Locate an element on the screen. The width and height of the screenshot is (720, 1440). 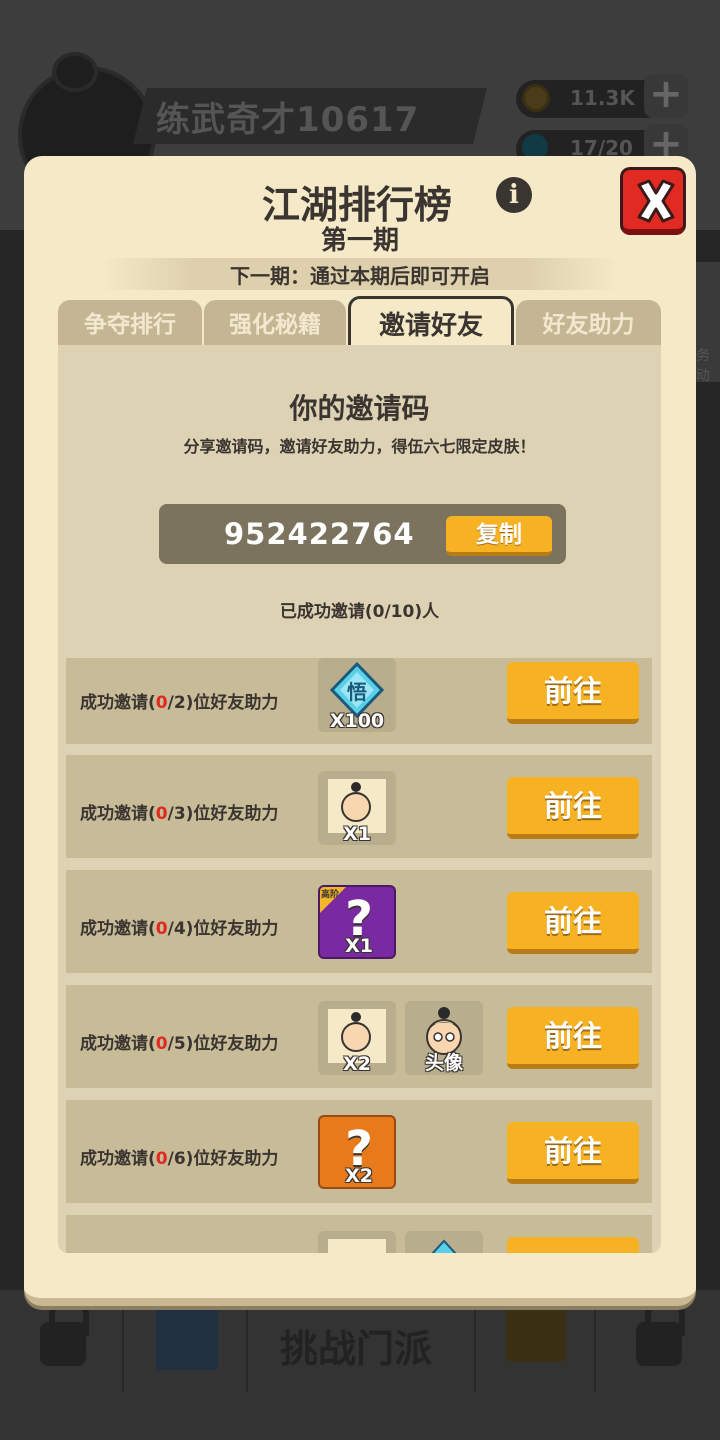
coin-count: 11.3K is located at coordinates (602, 98).